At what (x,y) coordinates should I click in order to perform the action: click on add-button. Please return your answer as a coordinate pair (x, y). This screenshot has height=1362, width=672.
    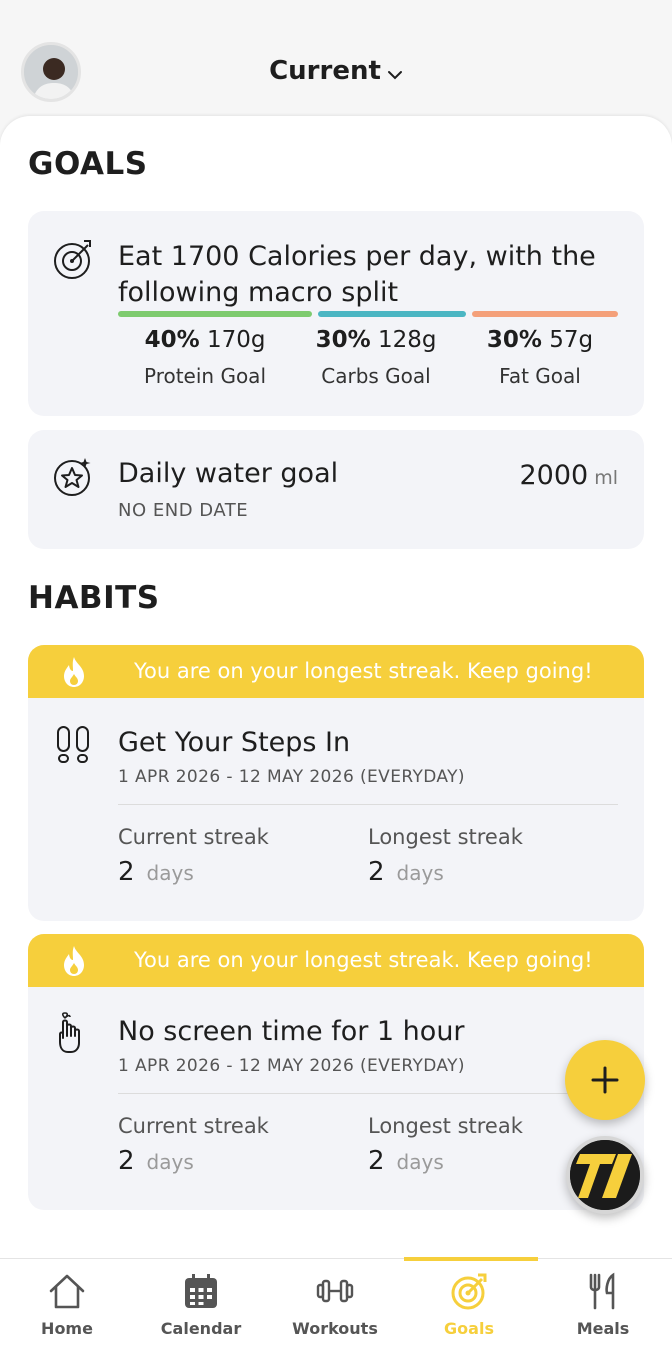
    Looking at the image, I should click on (605, 1080).